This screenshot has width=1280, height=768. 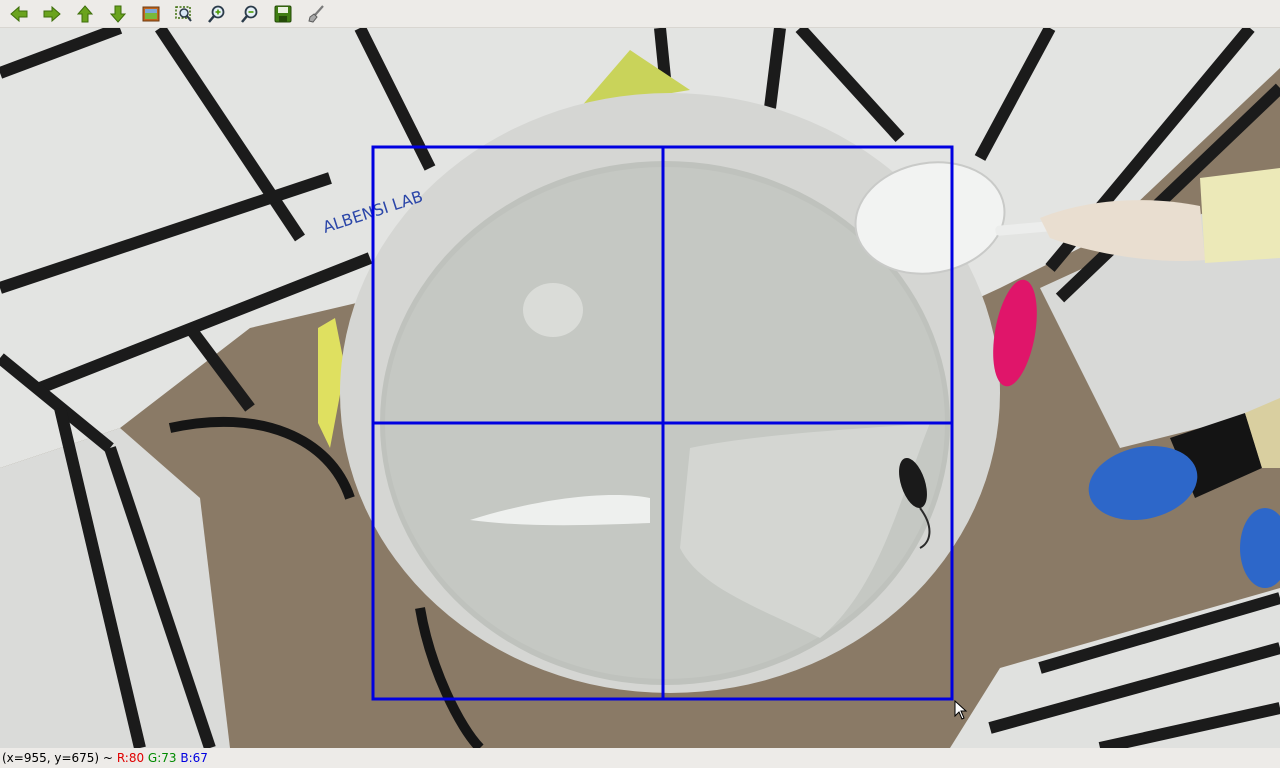 I want to click on zoom-out-icon, so click(x=249, y=14).